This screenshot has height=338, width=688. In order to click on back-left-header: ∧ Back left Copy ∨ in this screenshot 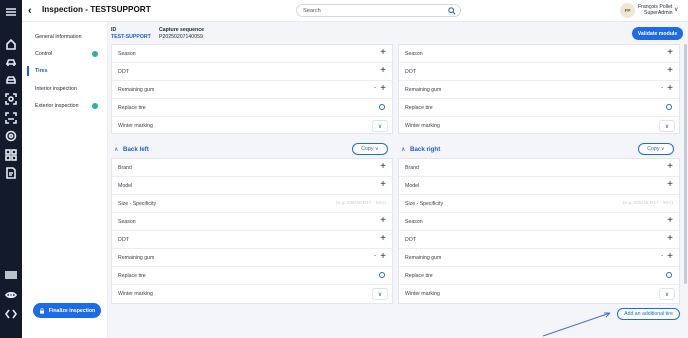, I will do `click(252, 150)`.